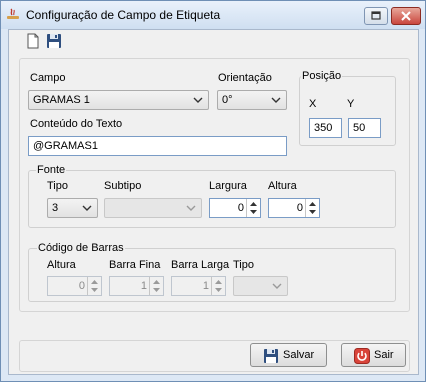 The height and width of the screenshot is (382, 426). What do you see at coordinates (243, 265) in the screenshot?
I see `barcode-tipo-label: Tipo` at bounding box center [243, 265].